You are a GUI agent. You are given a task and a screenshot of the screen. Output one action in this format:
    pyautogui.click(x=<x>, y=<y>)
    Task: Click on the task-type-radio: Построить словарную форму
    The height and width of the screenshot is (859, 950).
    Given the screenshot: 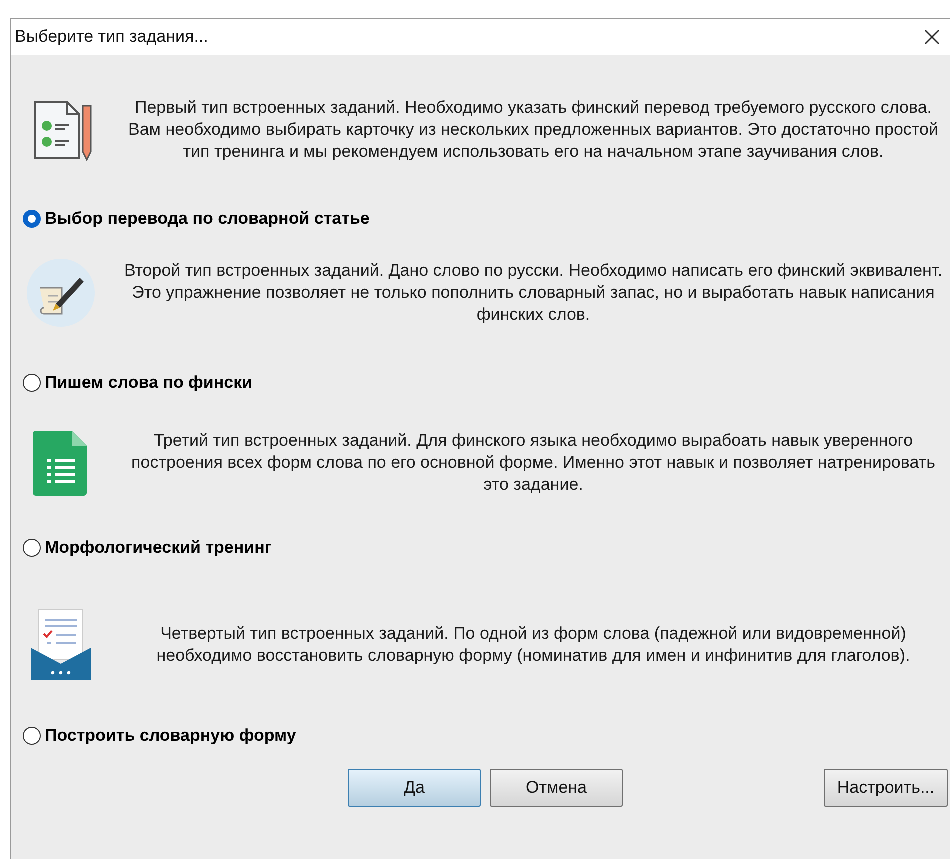 What is the action you would take?
    pyautogui.click(x=480, y=736)
    